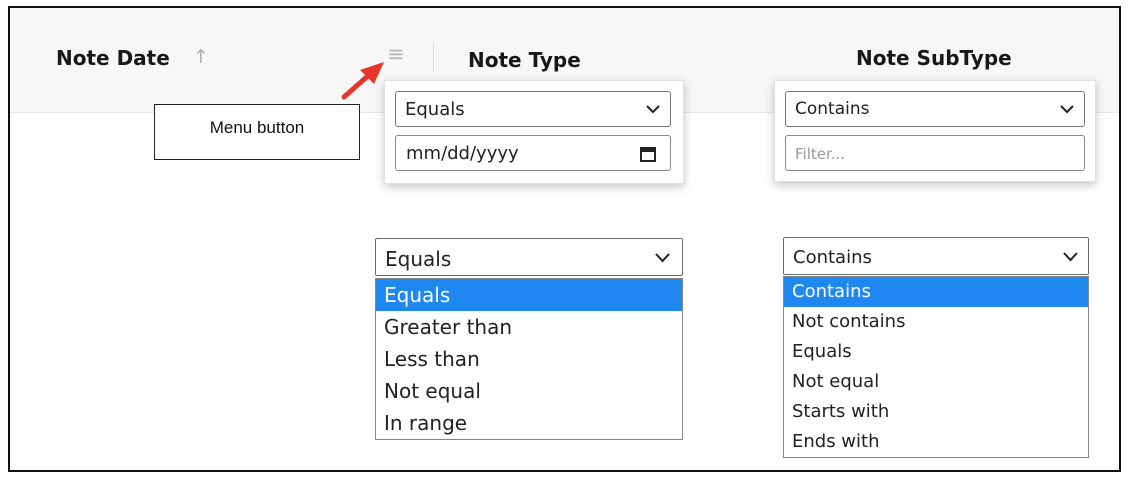  What do you see at coordinates (529, 423) in the screenshot?
I see `date-option-in-range: In range` at bounding box center [529, 423].